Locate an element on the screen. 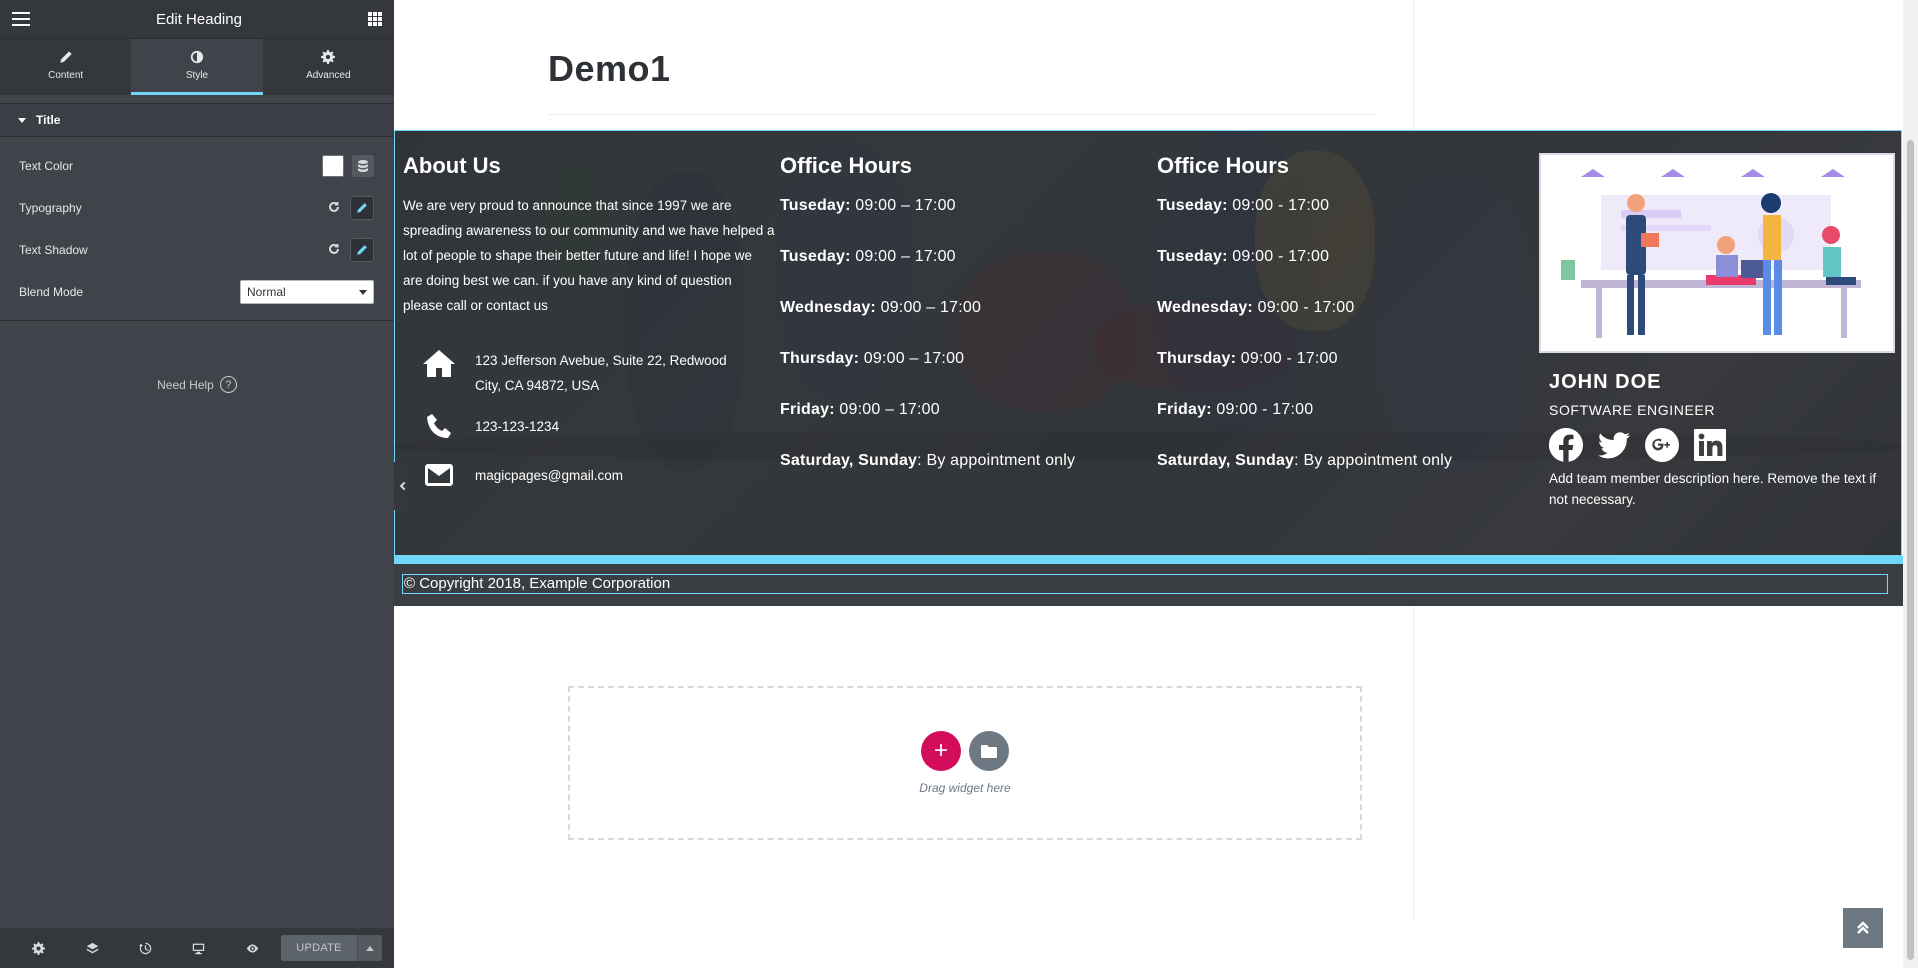 The height and width of the screenshot is (968, 1918). text-color-label: Text Color is located at coordinates (46, 166).